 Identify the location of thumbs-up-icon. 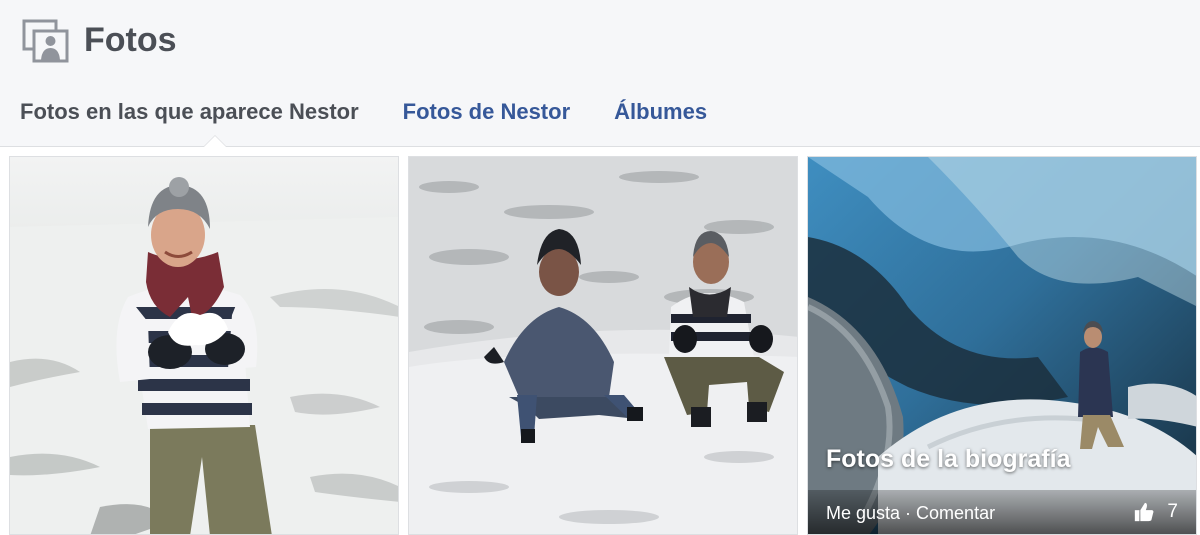
(1144, 512).